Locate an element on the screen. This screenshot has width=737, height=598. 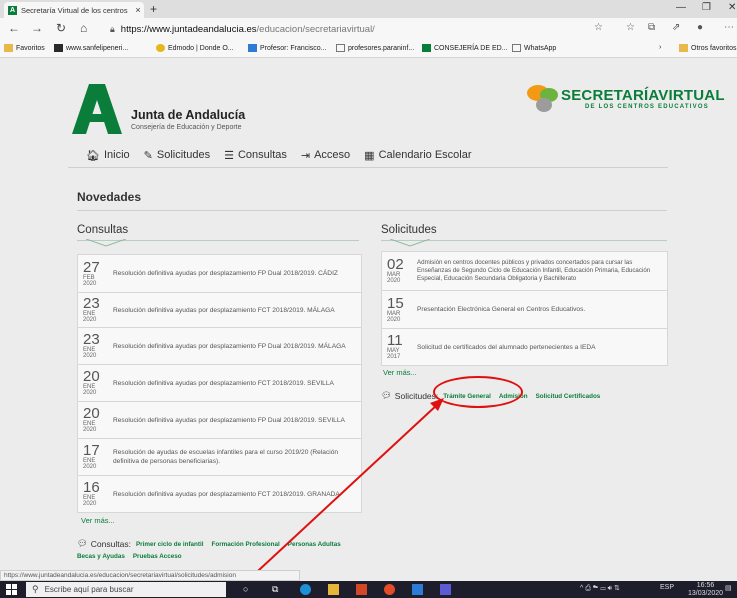
close-tab-icon: × is located at coordinates (138, 10).